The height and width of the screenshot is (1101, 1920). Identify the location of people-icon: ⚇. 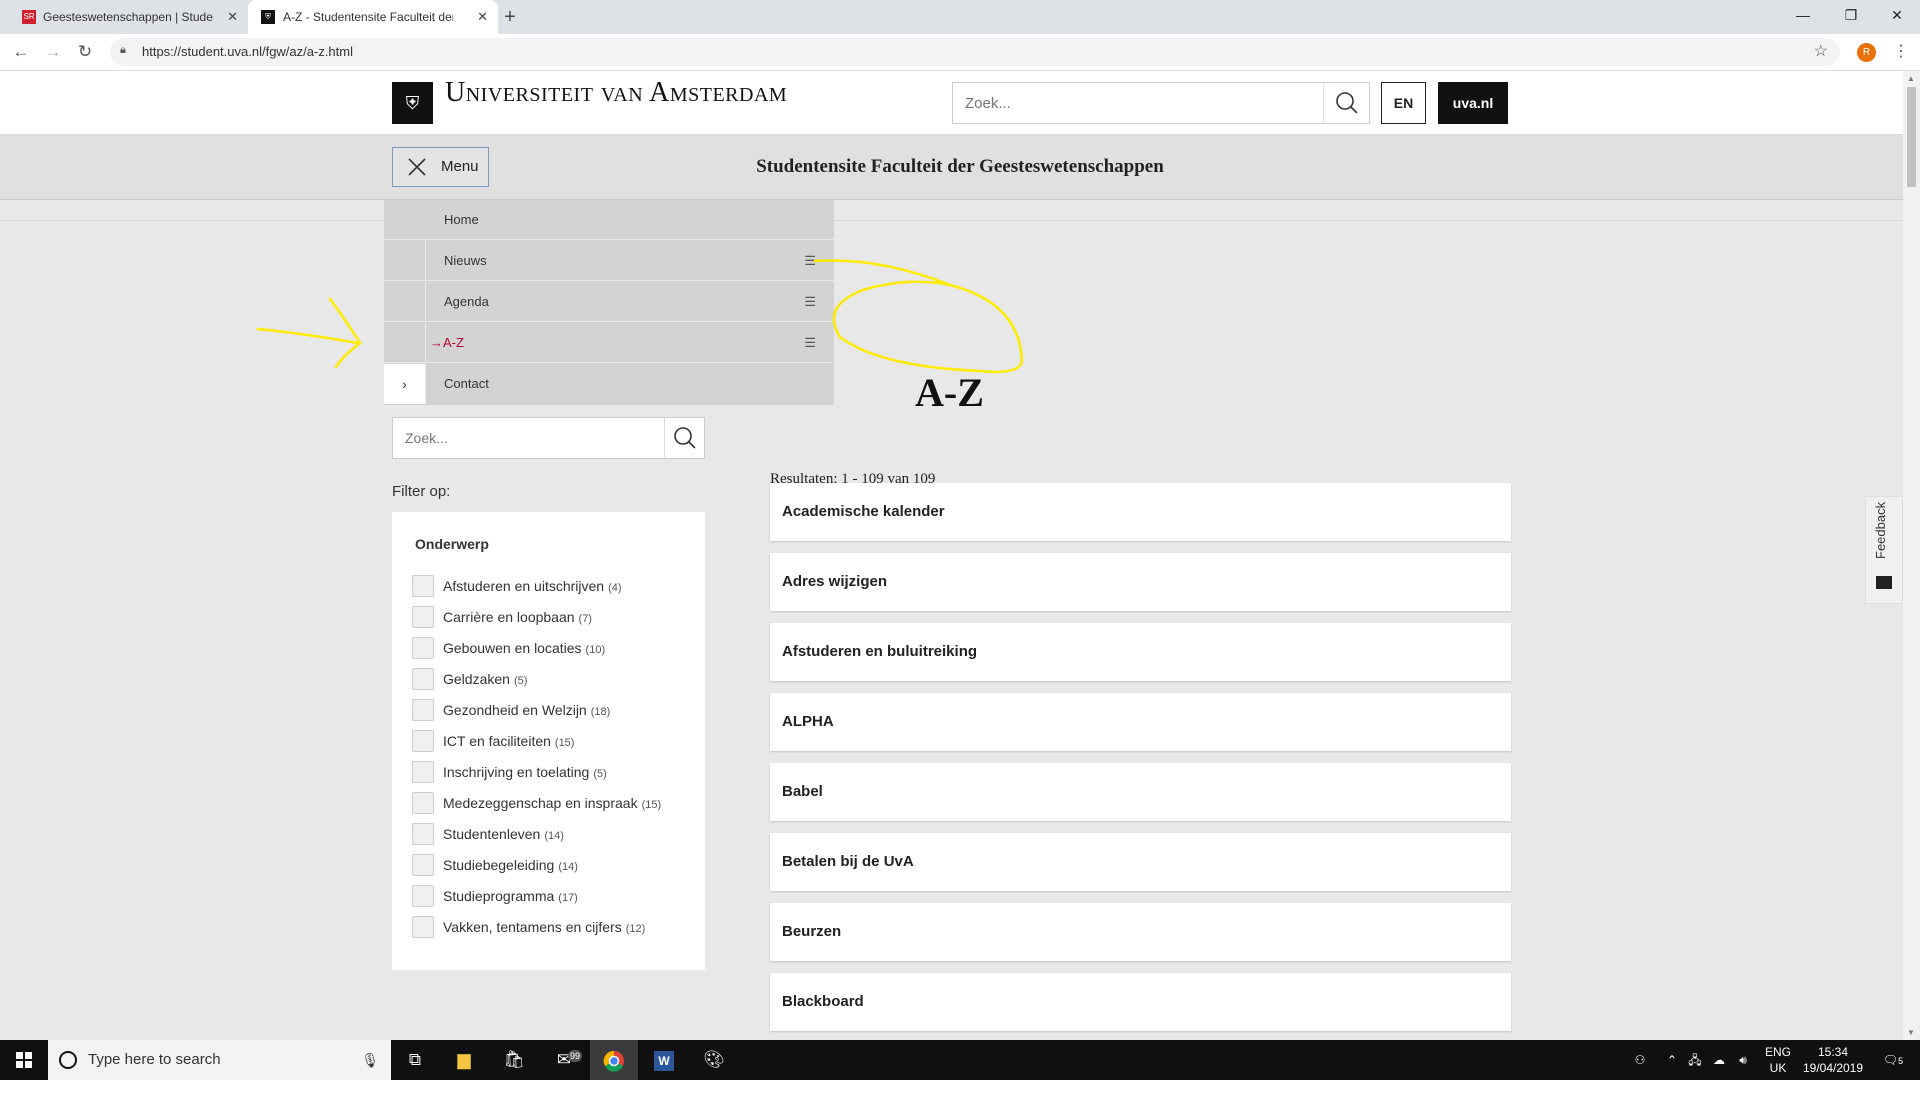
(1640, 1060).